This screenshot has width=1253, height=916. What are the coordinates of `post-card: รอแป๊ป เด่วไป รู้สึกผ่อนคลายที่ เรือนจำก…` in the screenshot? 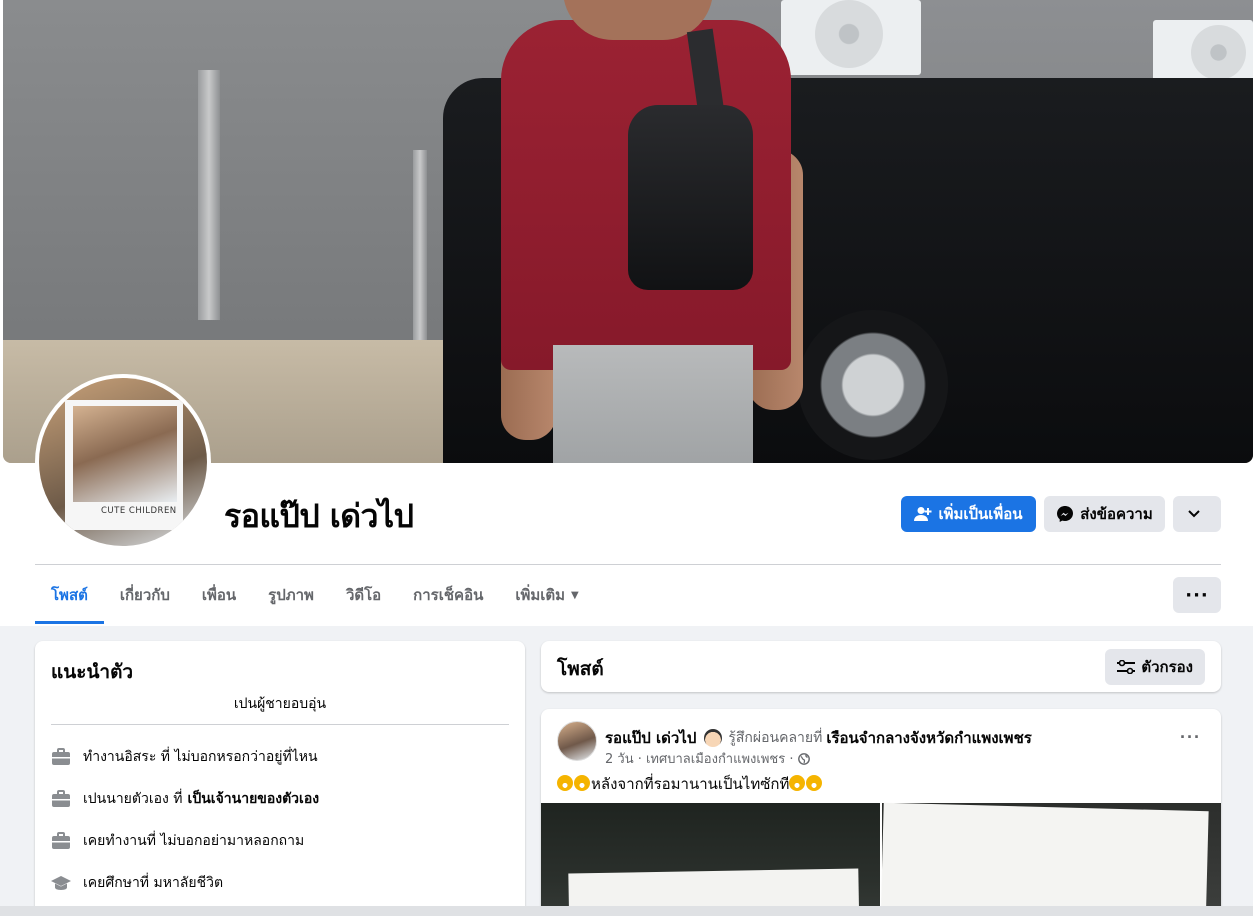 It's located at (881, 812).